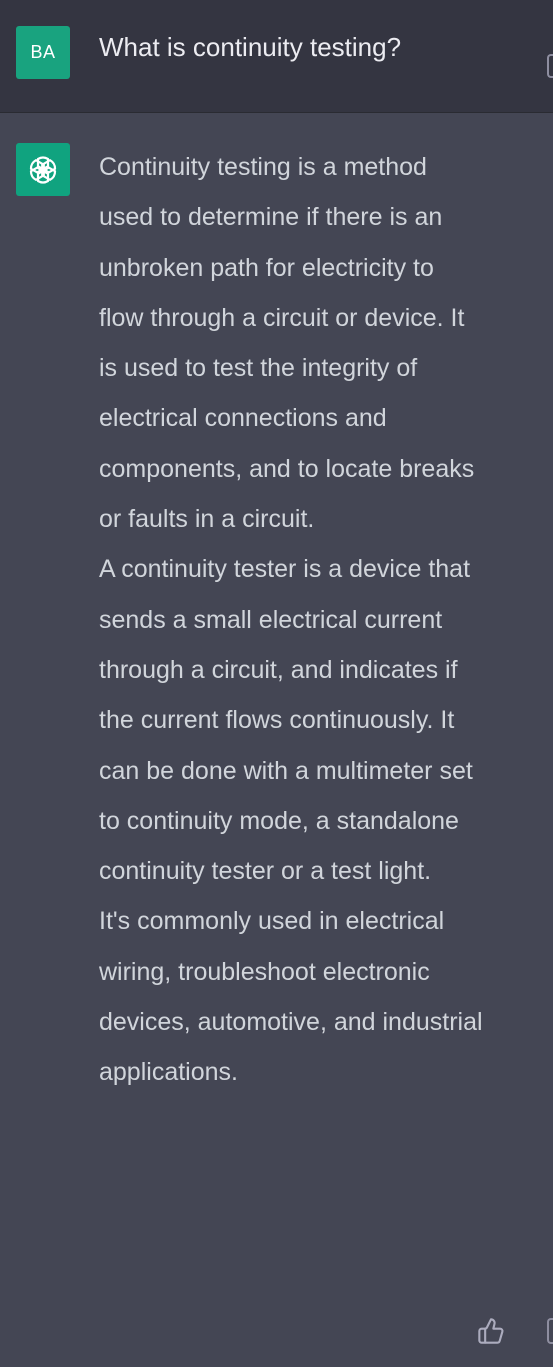 The width and height of the screenshot is (553, 1367). I want to click on user-message-text: What is continuity testing?, so click(250, 47).